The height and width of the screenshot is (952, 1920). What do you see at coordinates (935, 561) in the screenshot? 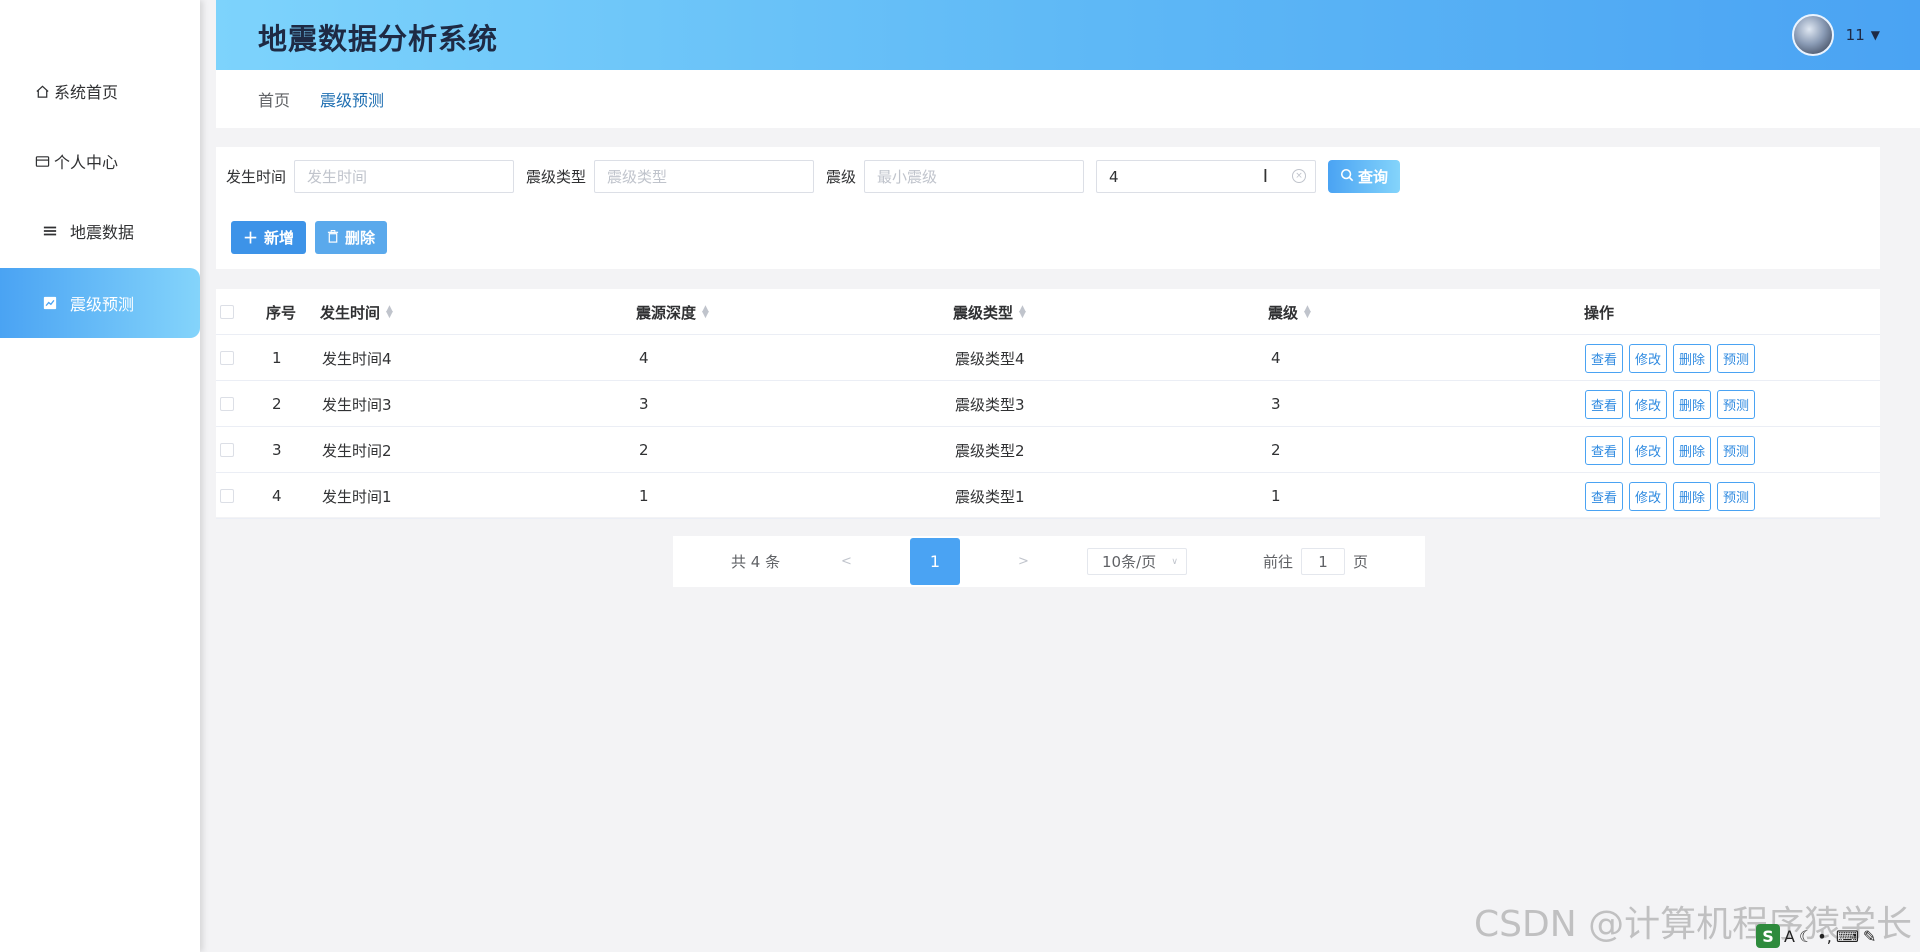
I see `page-number-current: 1` at bounding box center [935, 561].